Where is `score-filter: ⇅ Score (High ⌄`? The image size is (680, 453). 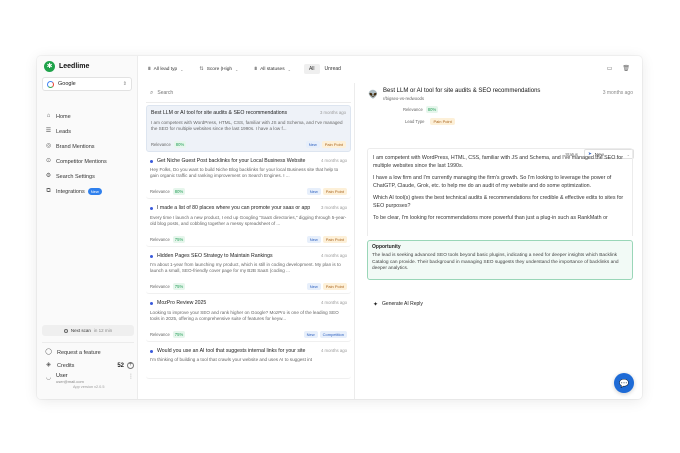 score-filter: ⇅ Score (High ⌄ is located at coordinates (219, 69).